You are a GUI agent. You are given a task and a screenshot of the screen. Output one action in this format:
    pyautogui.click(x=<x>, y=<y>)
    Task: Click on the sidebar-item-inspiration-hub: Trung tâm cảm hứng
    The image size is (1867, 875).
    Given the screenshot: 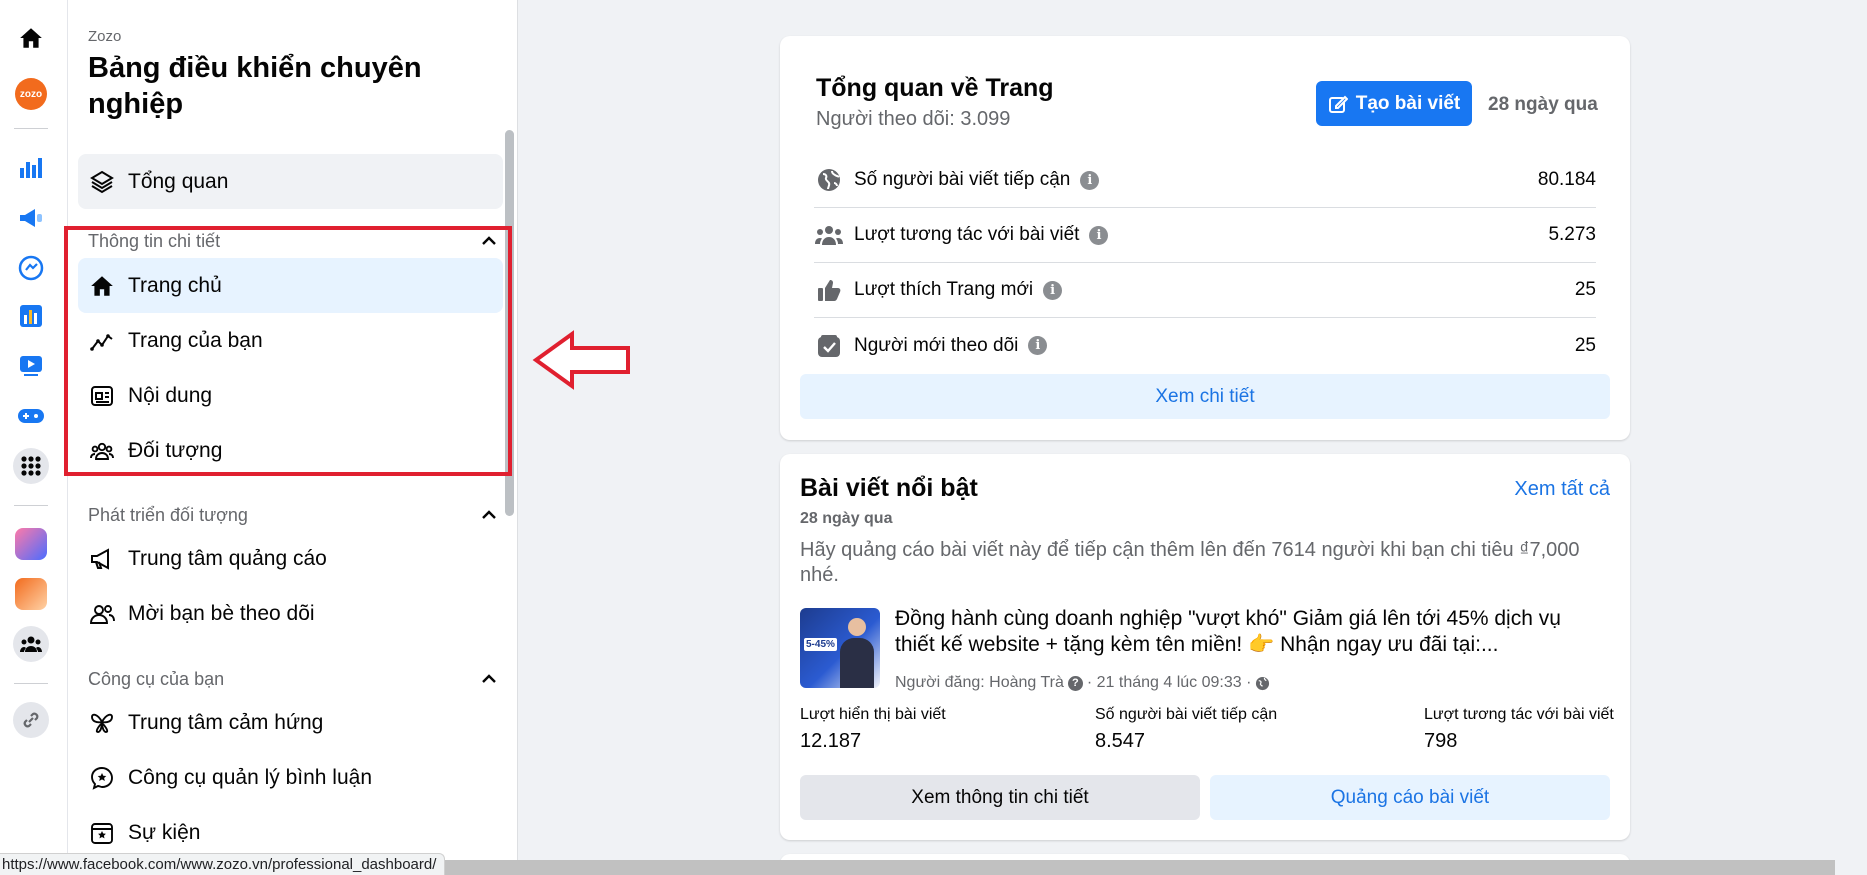 What is the action you would take?
    pyautogui.click(x=290, y=722)
    